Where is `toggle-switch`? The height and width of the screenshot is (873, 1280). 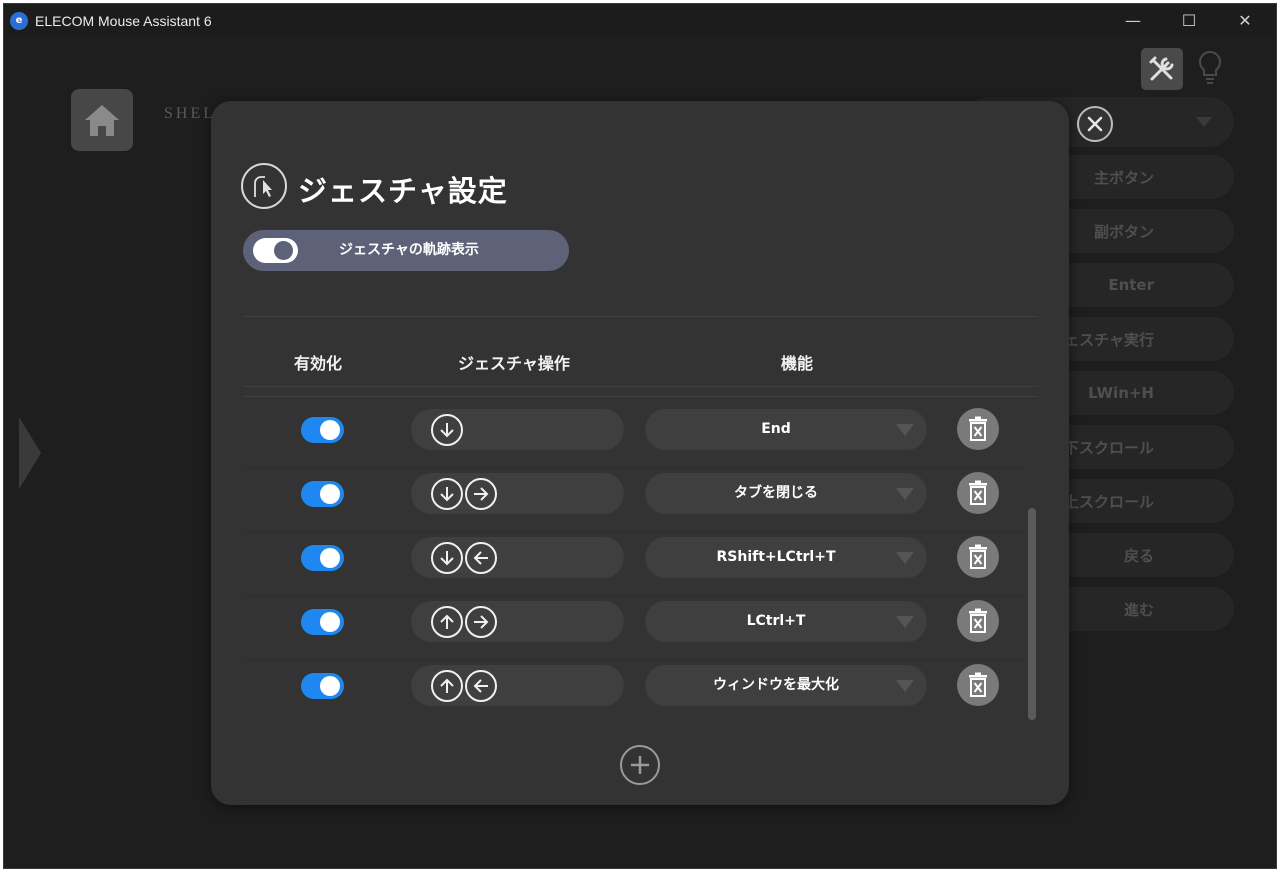
toggle-switch is located at coordinates (275, 250).